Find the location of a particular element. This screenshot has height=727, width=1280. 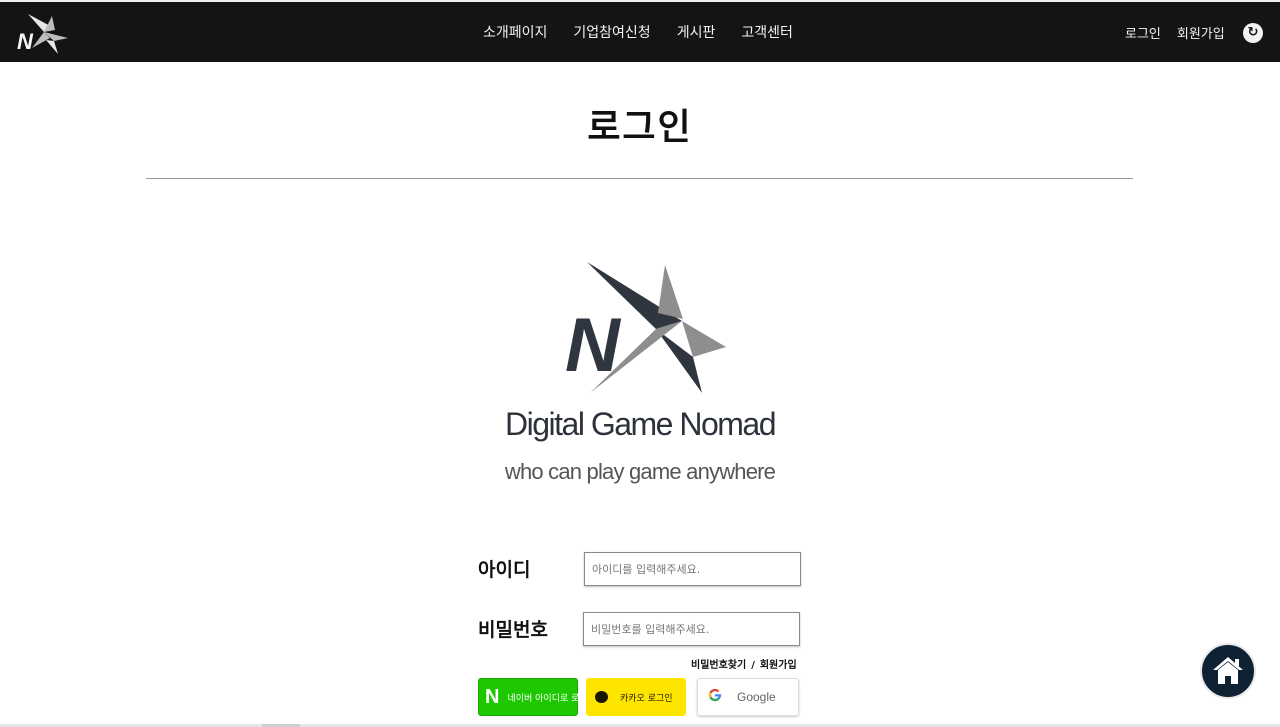

password-input is located at coordinates (691, 629).